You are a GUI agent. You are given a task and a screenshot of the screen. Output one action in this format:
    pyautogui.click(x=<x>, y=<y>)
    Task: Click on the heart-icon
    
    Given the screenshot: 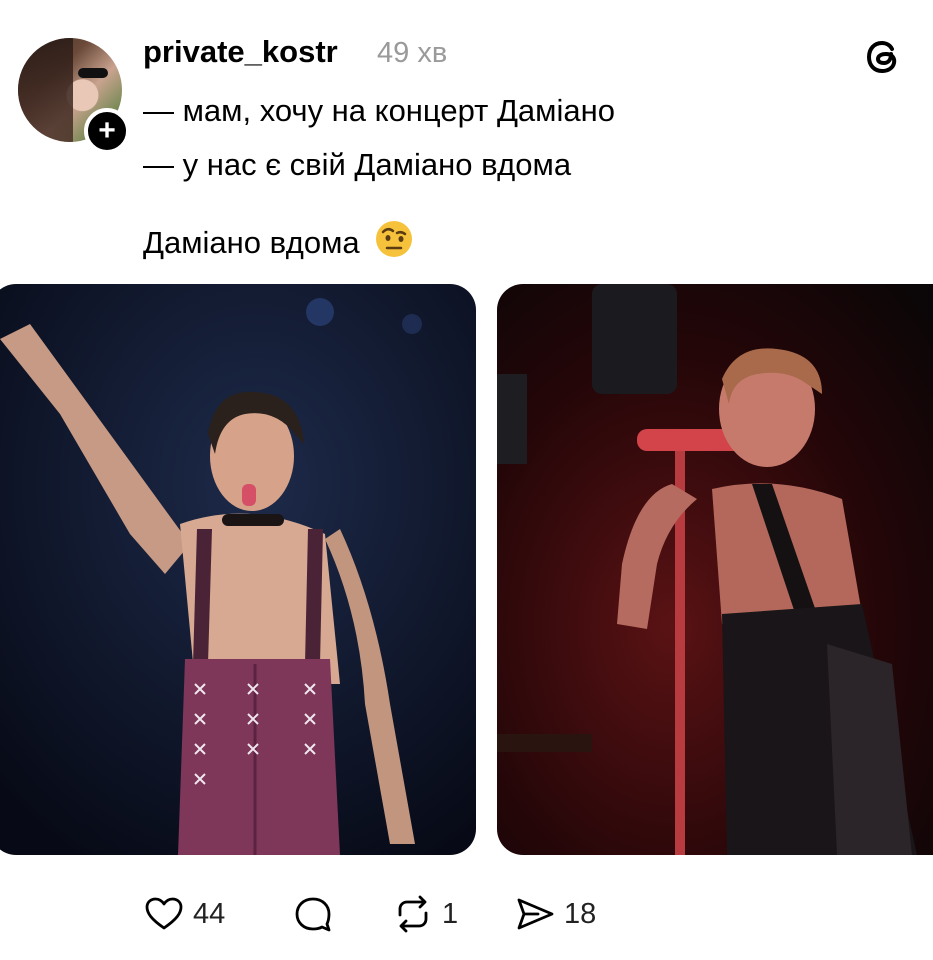 What is the action you would take?
    pyautogui.click(x=164, y=913)
    